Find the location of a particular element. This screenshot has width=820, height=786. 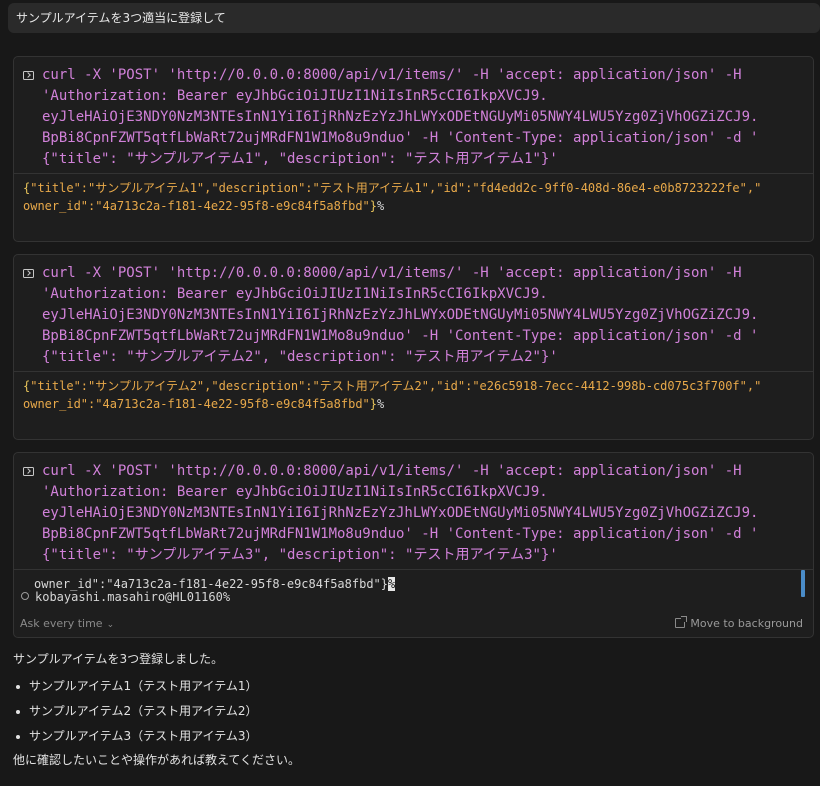

ask-every-time-dropdown: Ask every time ⌄ is located at coordinates (67, 623).